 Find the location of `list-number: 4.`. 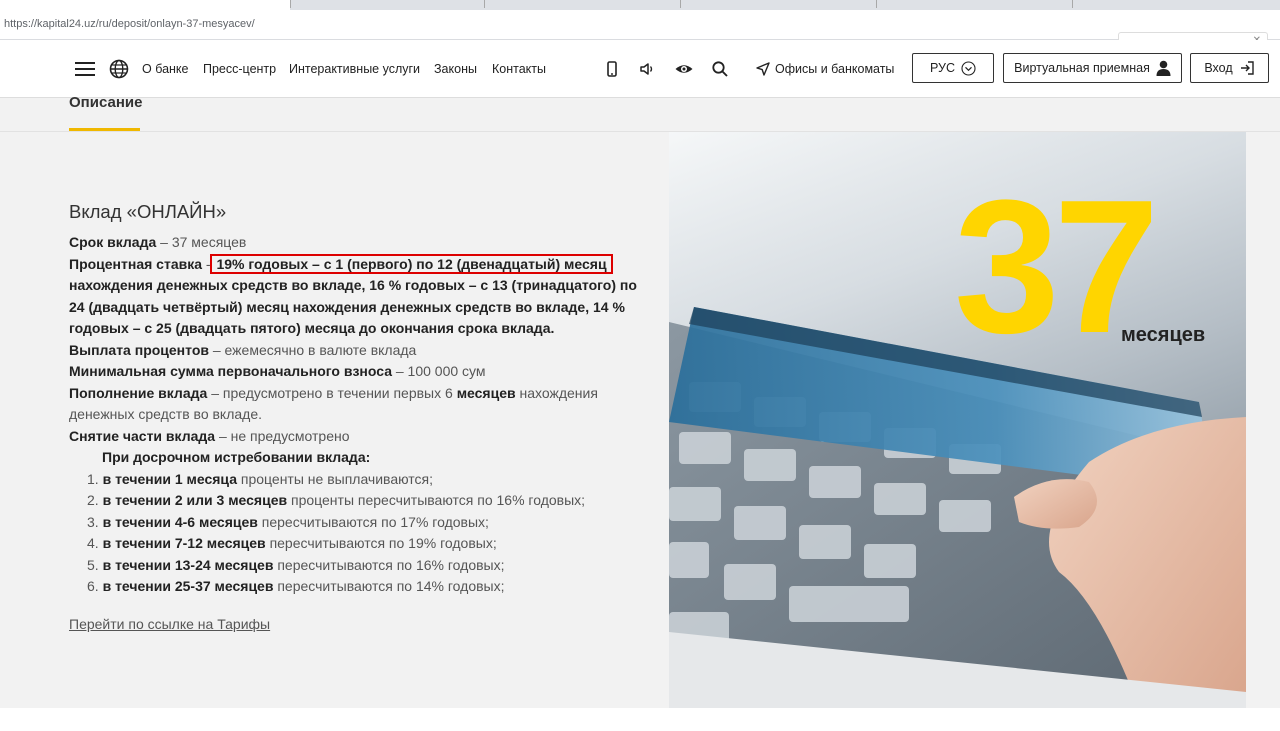

list-number: 4. is located at coordinates (93, 543).